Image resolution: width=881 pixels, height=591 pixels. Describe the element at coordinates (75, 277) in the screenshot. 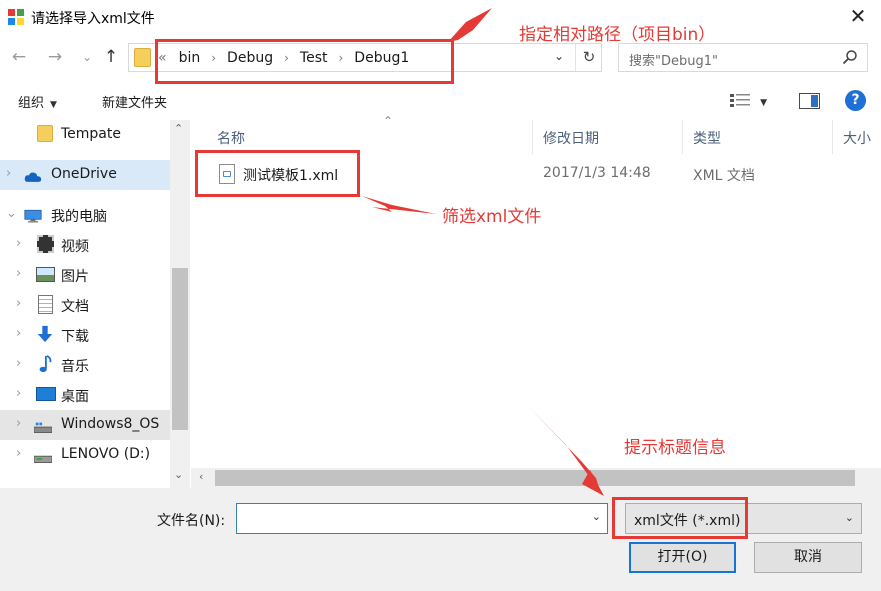

I see `sidebar-item-label: 图片` at that location.